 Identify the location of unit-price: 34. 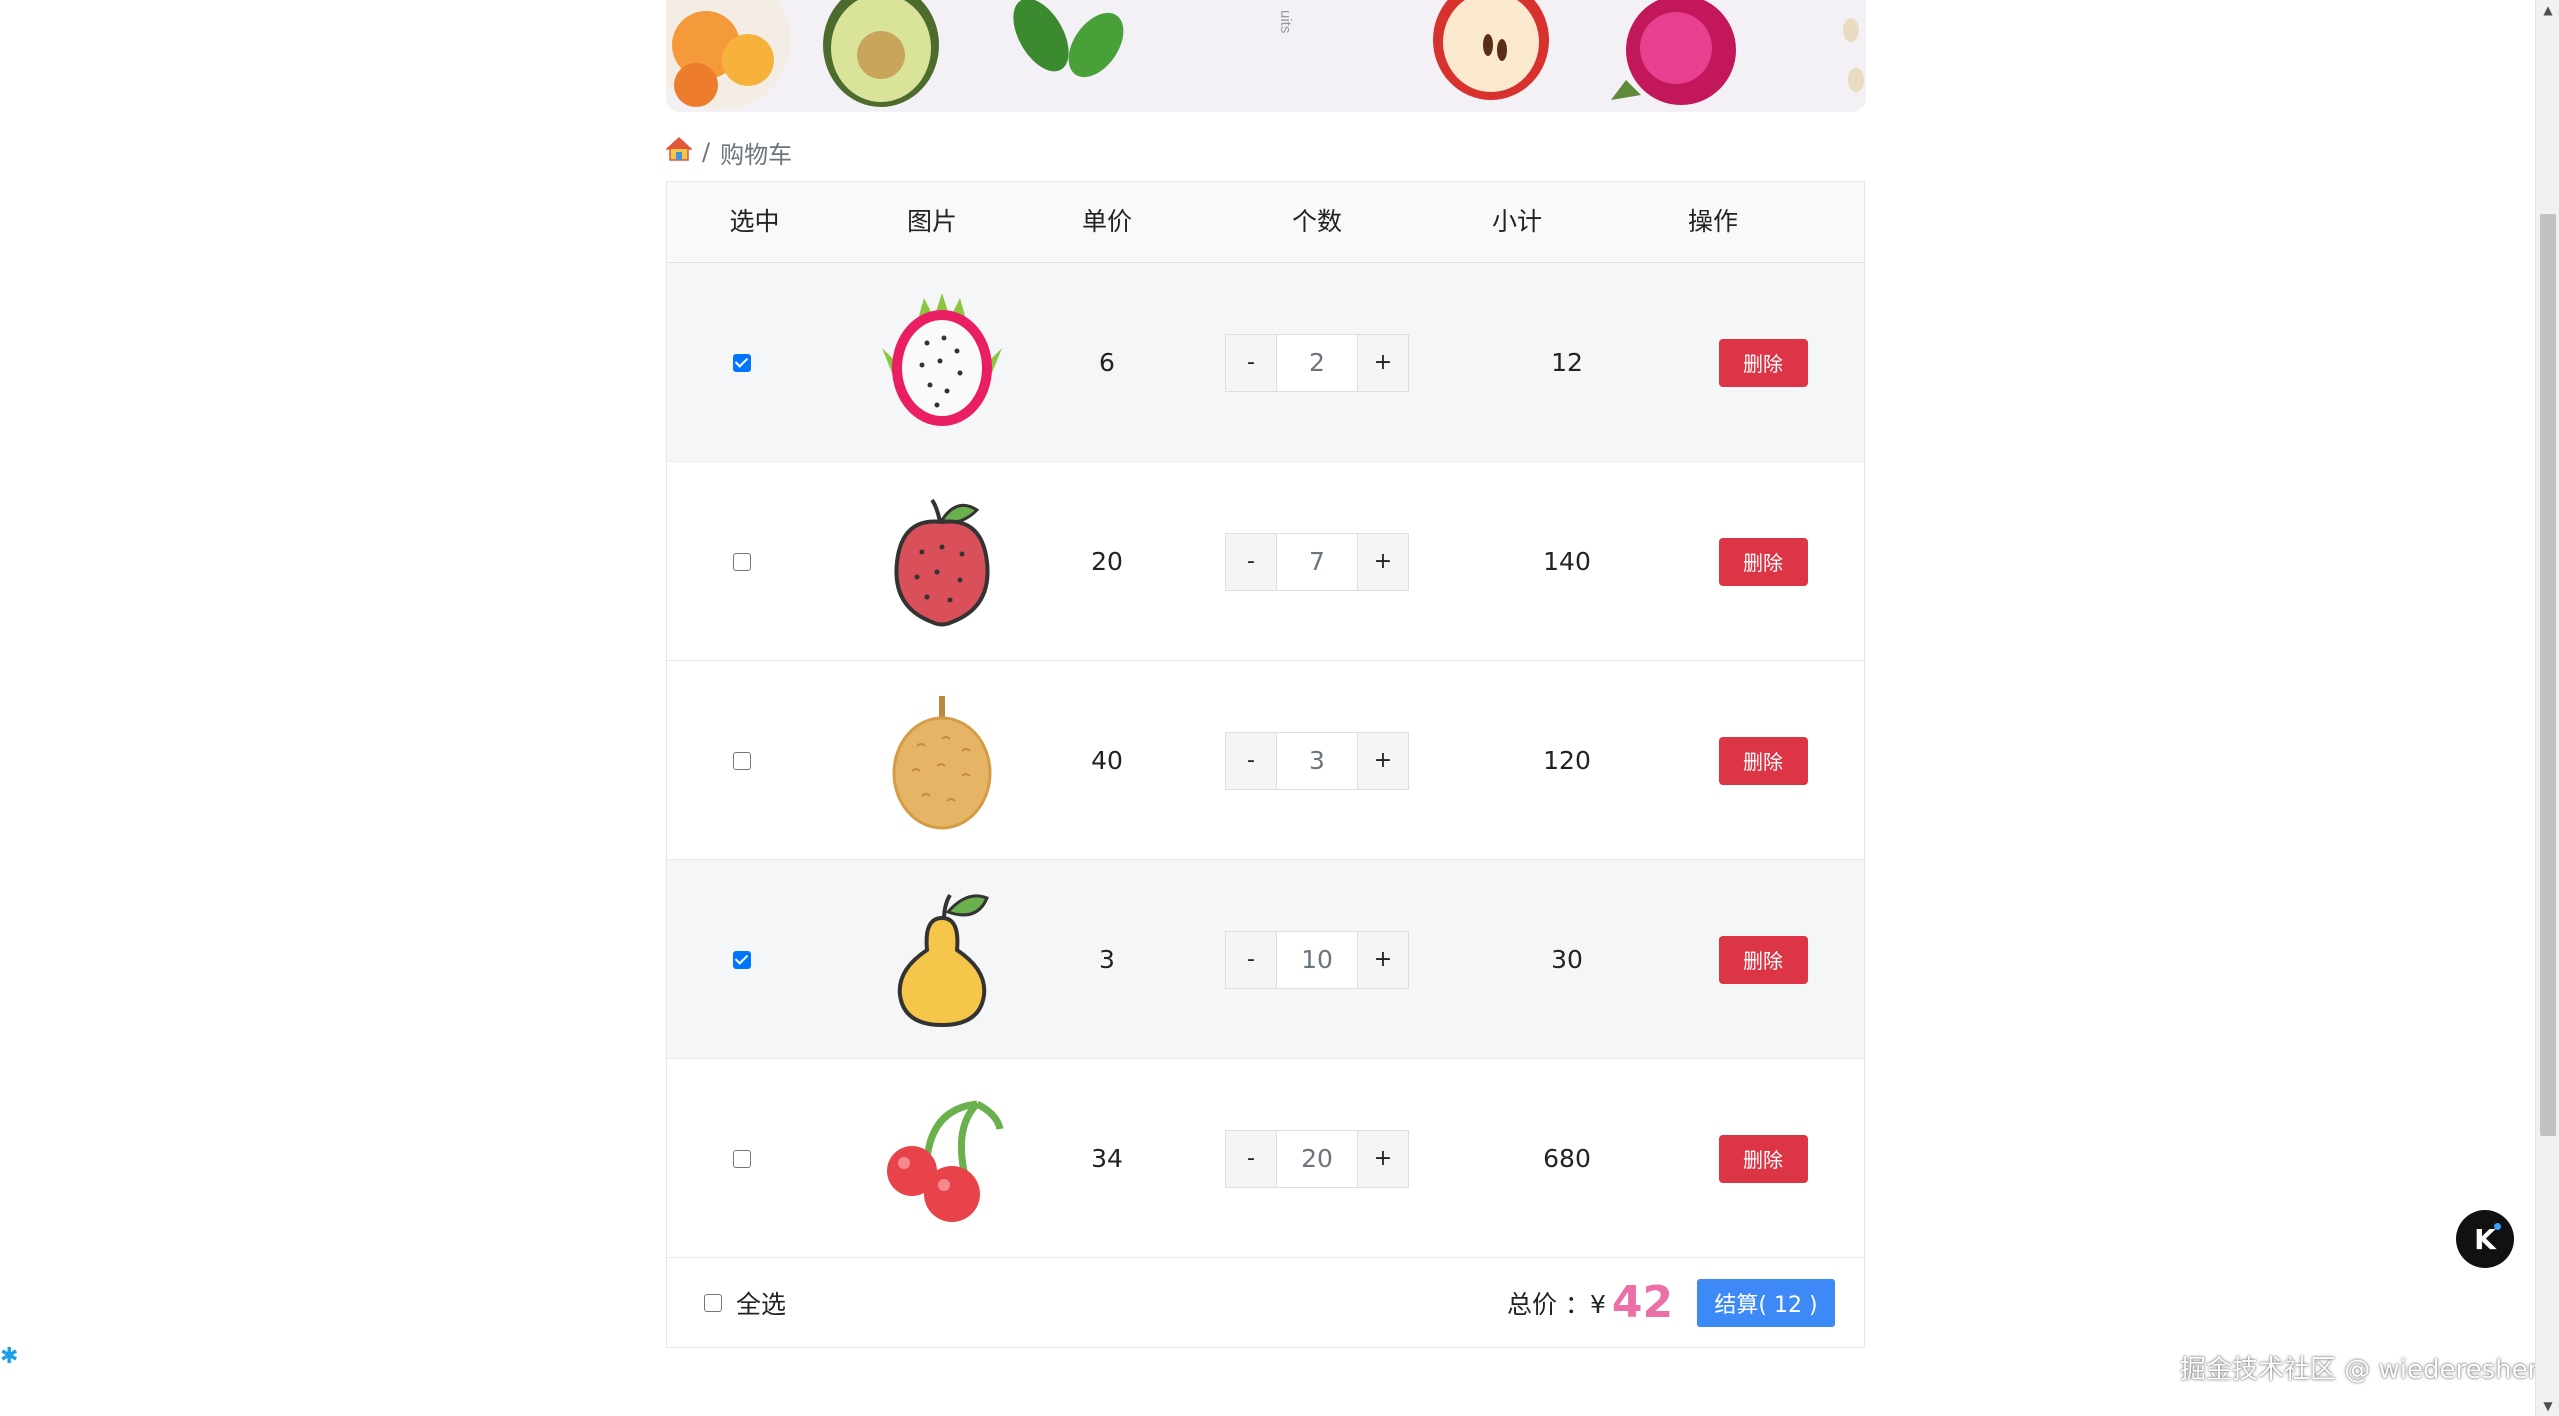
(1107, 1158).